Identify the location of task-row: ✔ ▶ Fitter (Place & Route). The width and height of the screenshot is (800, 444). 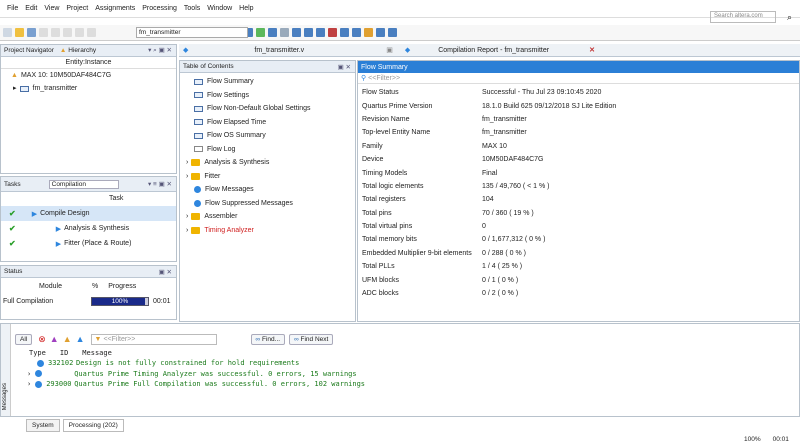
(88, 243).